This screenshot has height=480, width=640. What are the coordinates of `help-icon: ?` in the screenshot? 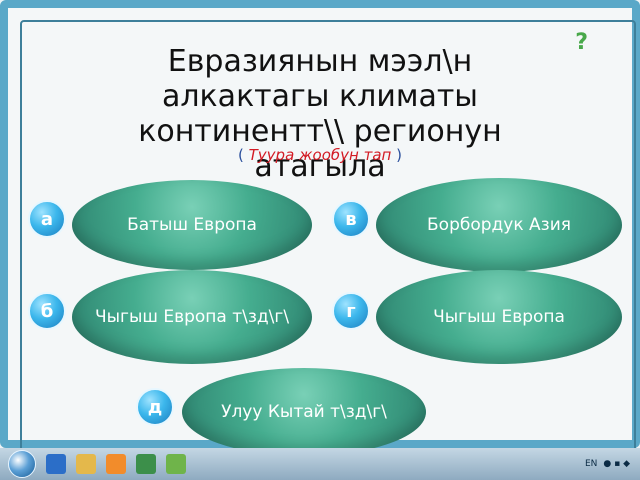 It's located at (581, 42).